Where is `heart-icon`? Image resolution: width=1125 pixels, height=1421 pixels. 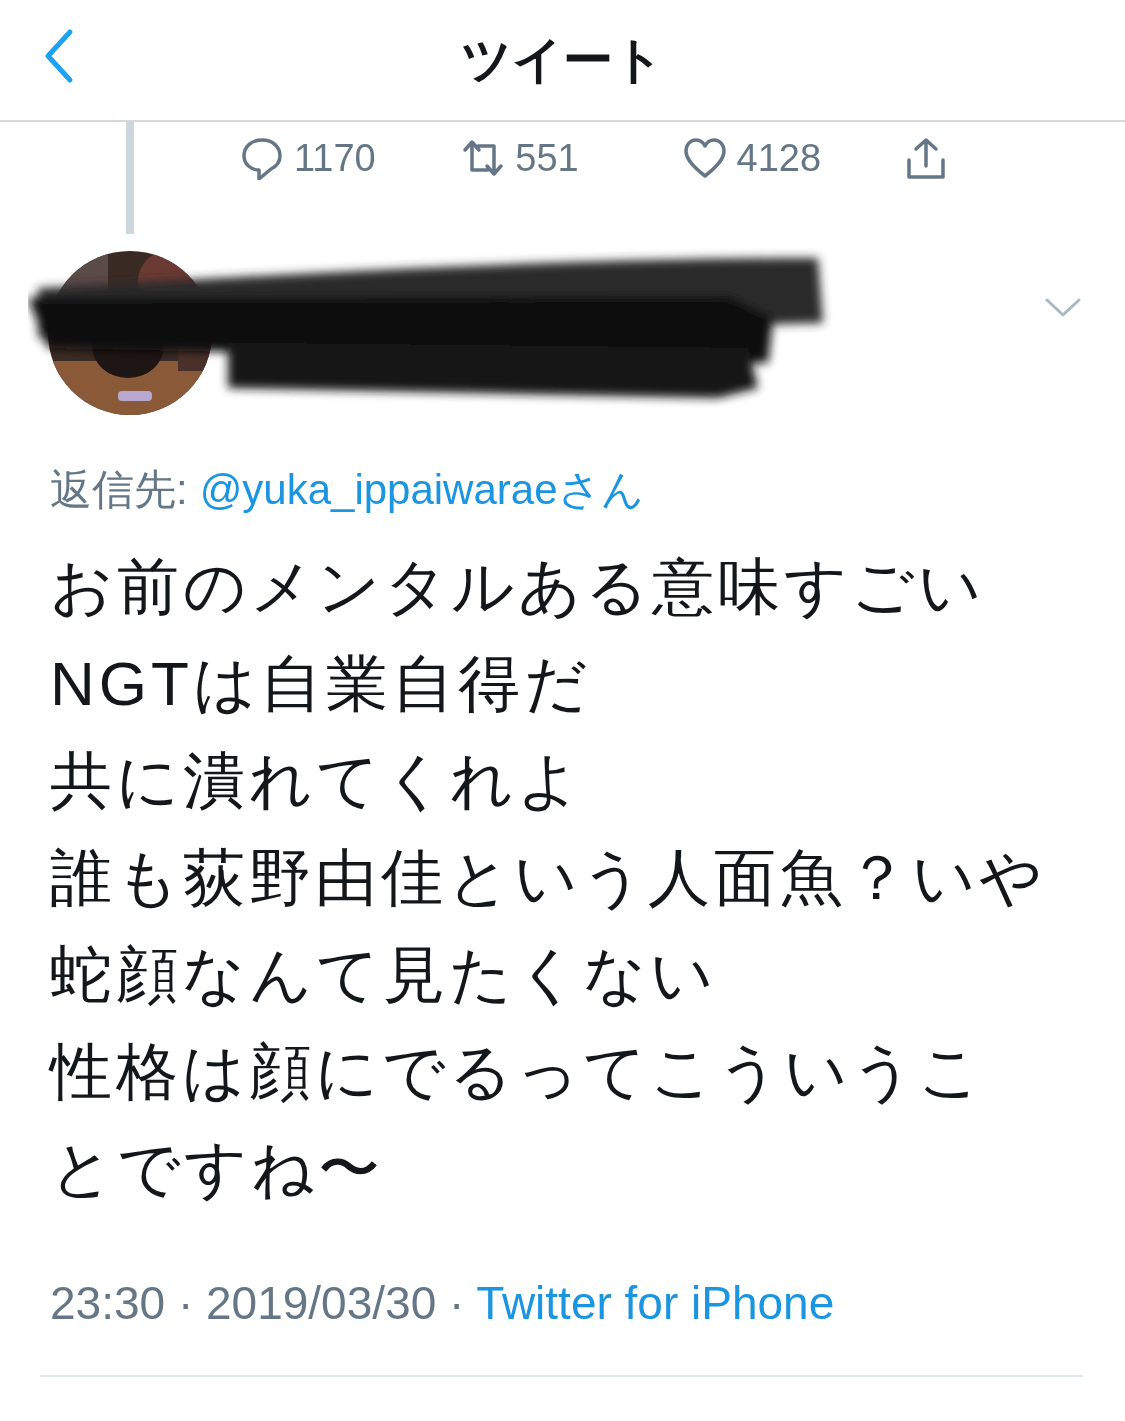
heart-icon is located at coordinates (704, 158).